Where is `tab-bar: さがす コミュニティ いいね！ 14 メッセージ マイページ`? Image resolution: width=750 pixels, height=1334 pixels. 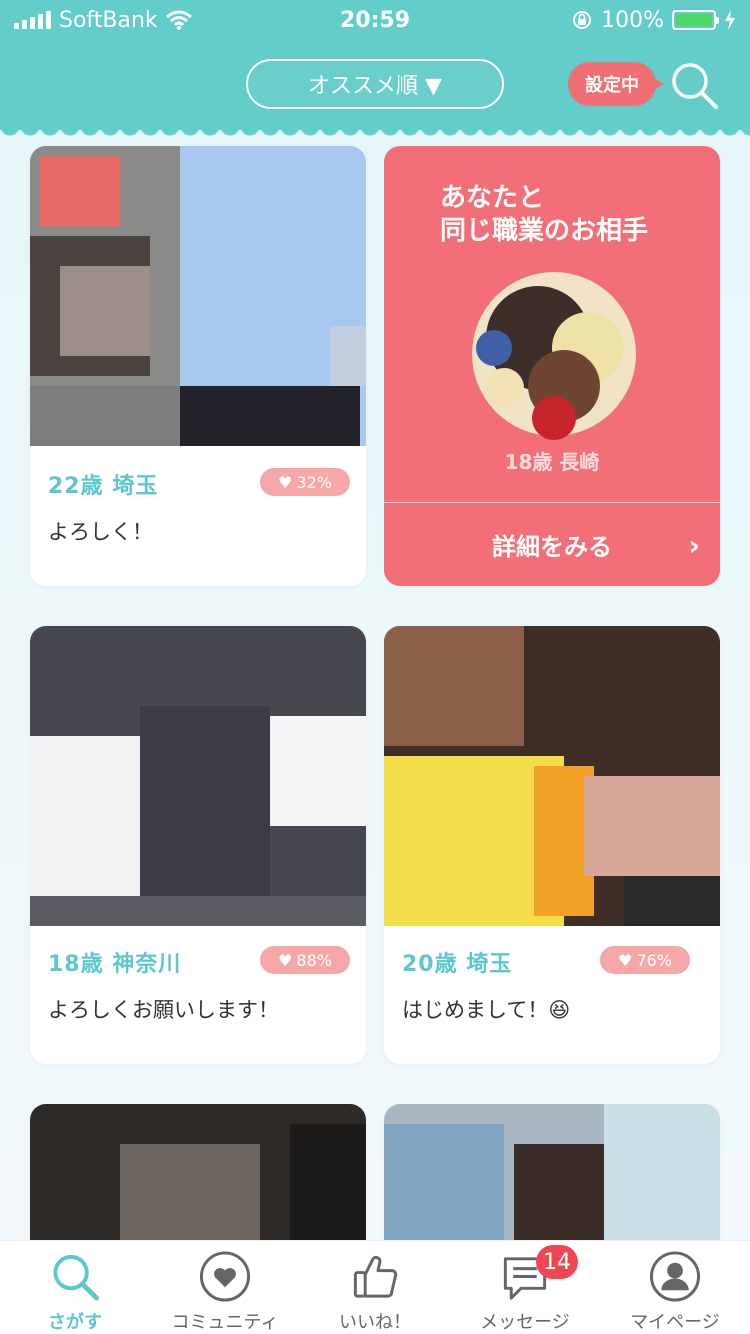 tab-bar: さがす コミュニティ いいね！ 14 メッセージ マイページ is located at coordinates (375, 1287).